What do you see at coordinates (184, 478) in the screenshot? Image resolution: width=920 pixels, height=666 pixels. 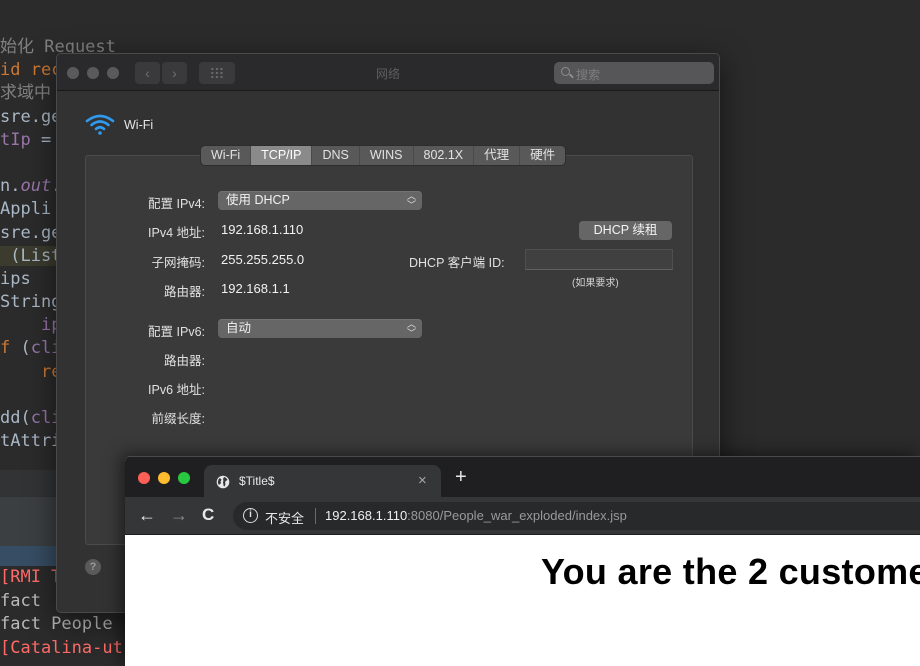 I see `zoom-window-button` at bounding box center [184, 478].